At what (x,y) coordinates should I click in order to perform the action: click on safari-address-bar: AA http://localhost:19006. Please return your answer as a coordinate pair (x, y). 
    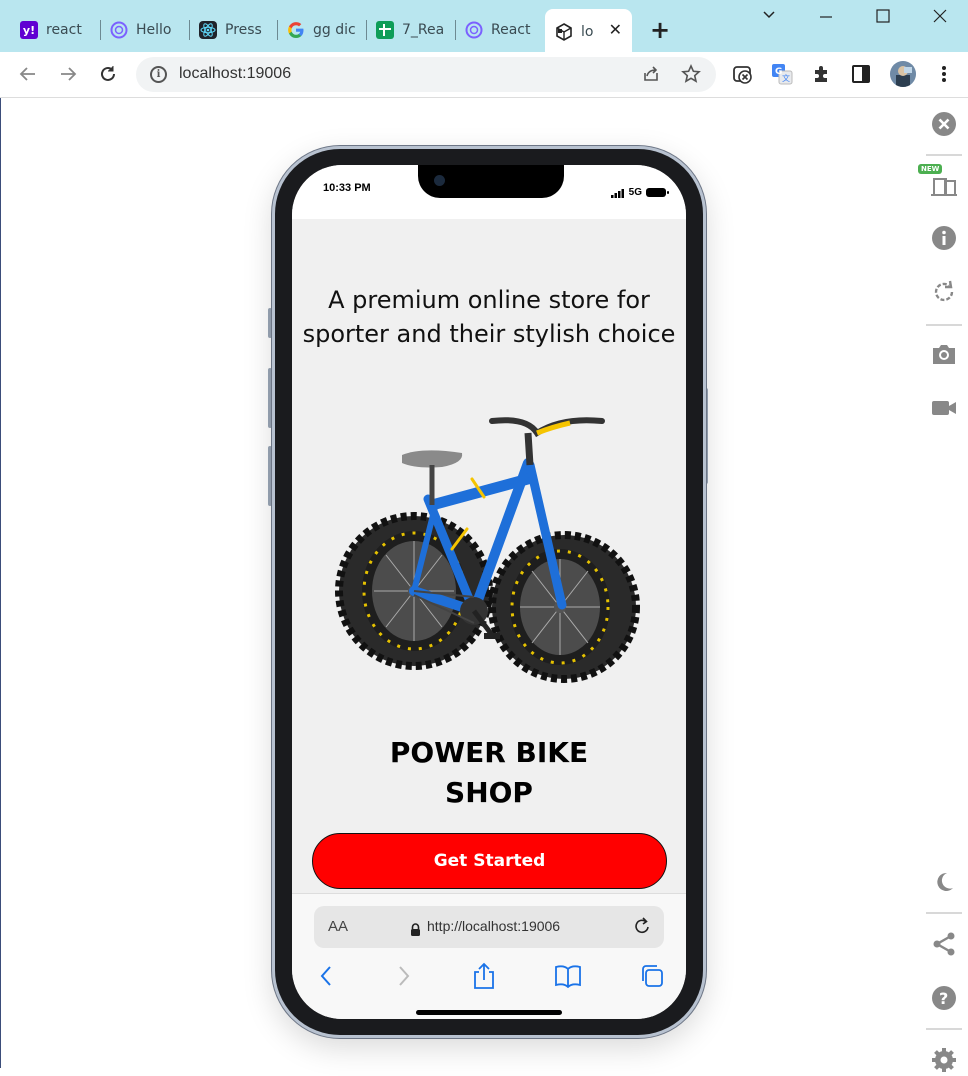
    Looking at the image, I should click on (489, 927).